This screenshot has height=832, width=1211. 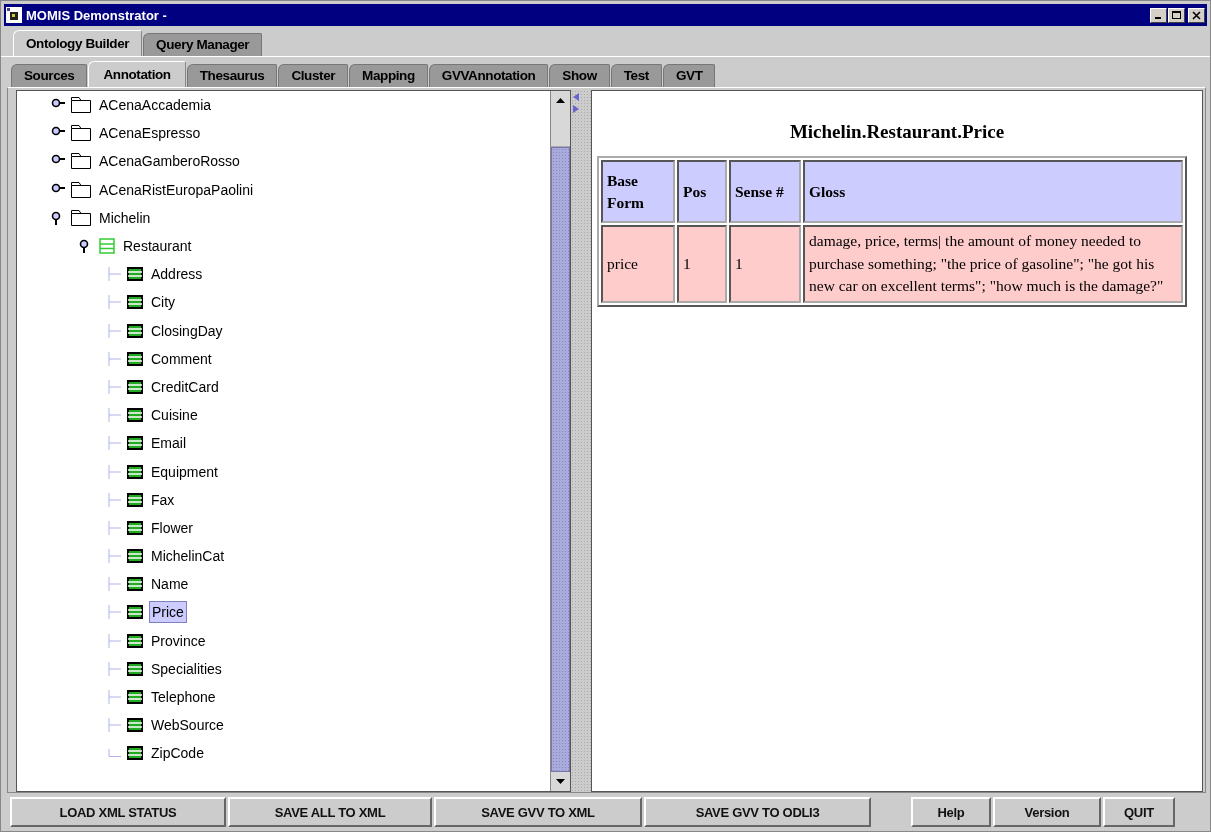 What do you see at coordinates (176, 189) in the screenshot?
I see `tree-item: ACenaRistEuropaPaolini` at bounding box center [176, 189].